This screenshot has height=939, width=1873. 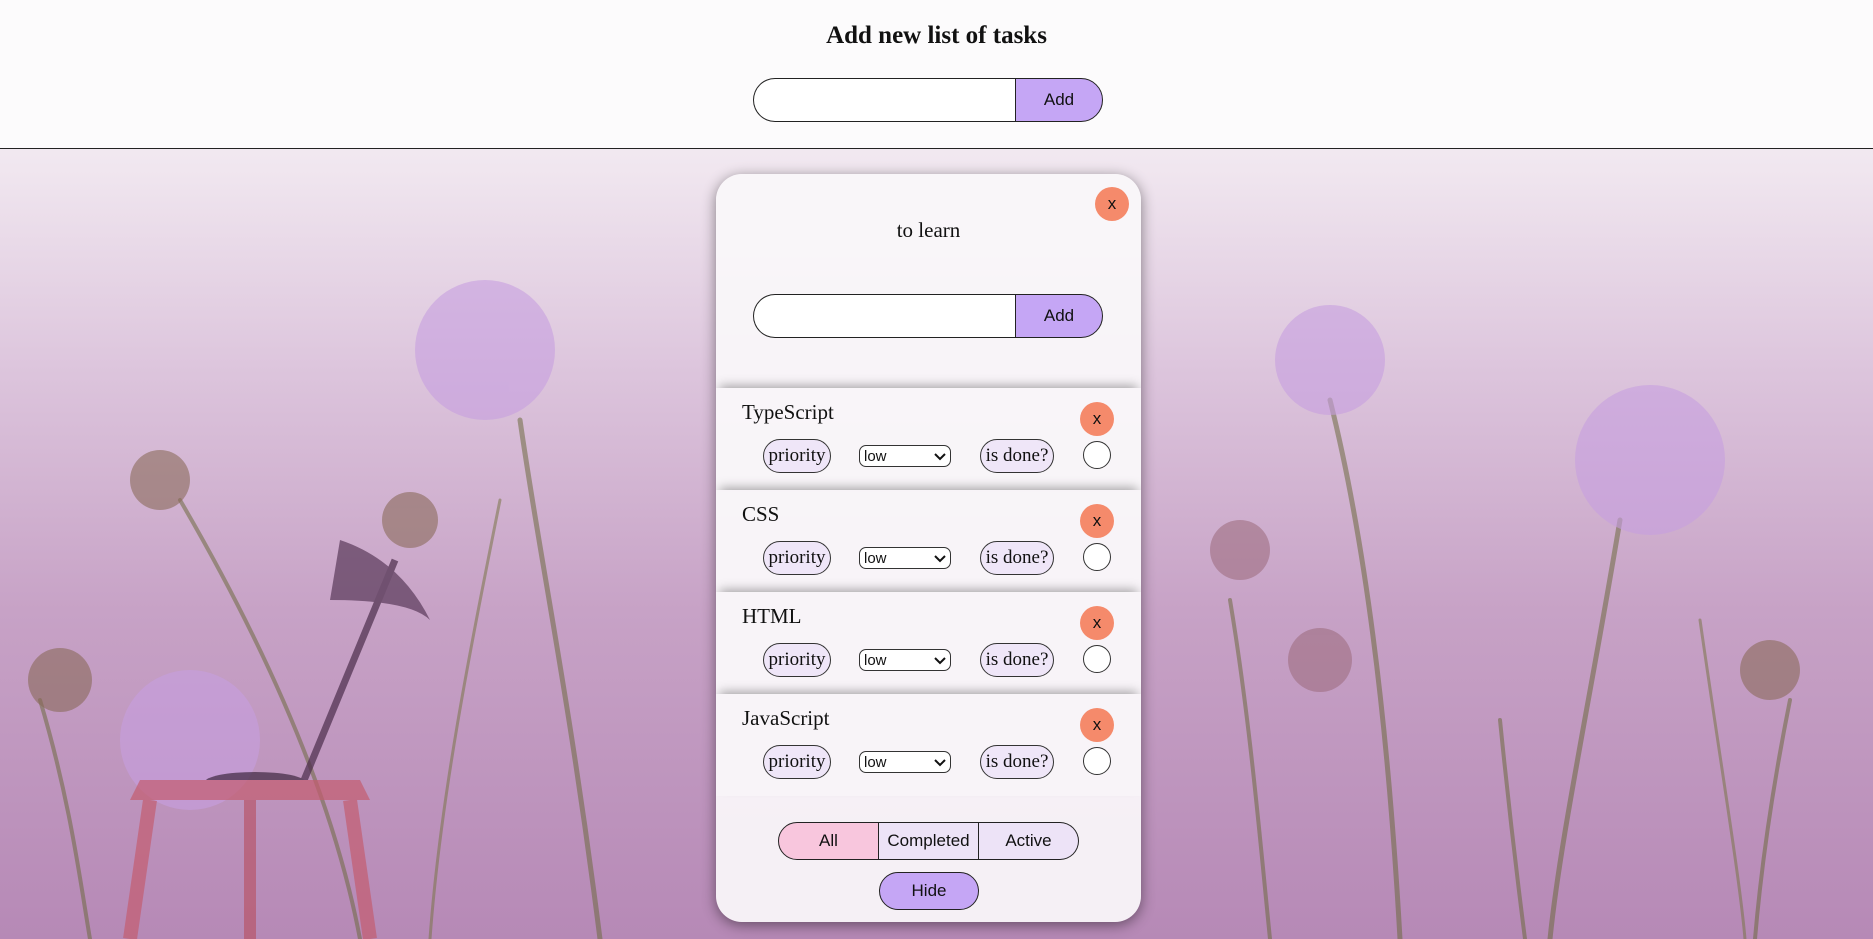 I want to click on filter-active-button: Active, so click(x=1029, y=841).